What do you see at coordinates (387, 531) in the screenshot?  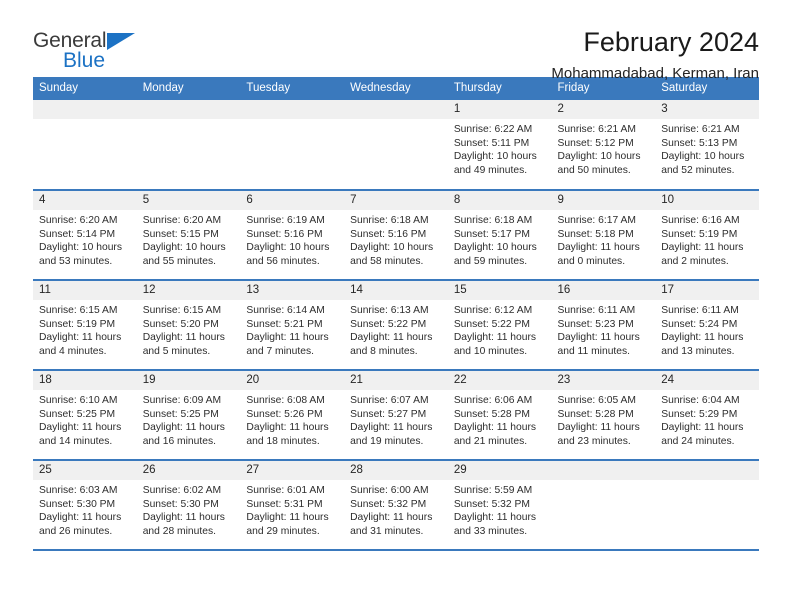 I see `daylight-minutes-text: and 31 minutes.` at bounding box center [387, 531].